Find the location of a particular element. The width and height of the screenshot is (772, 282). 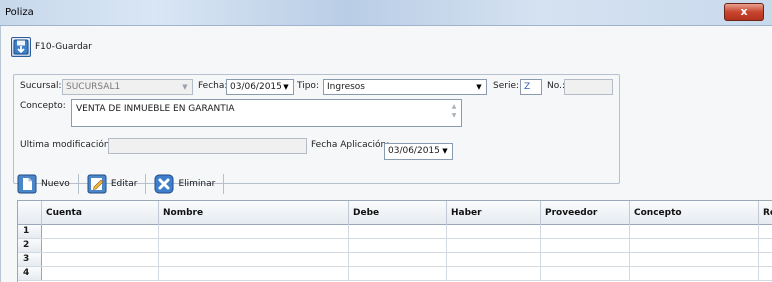

concepto-textarea: VENTA DE INMUEBLE EN GARANTIA ▲ ▼ is located at coordinates (266, 113).